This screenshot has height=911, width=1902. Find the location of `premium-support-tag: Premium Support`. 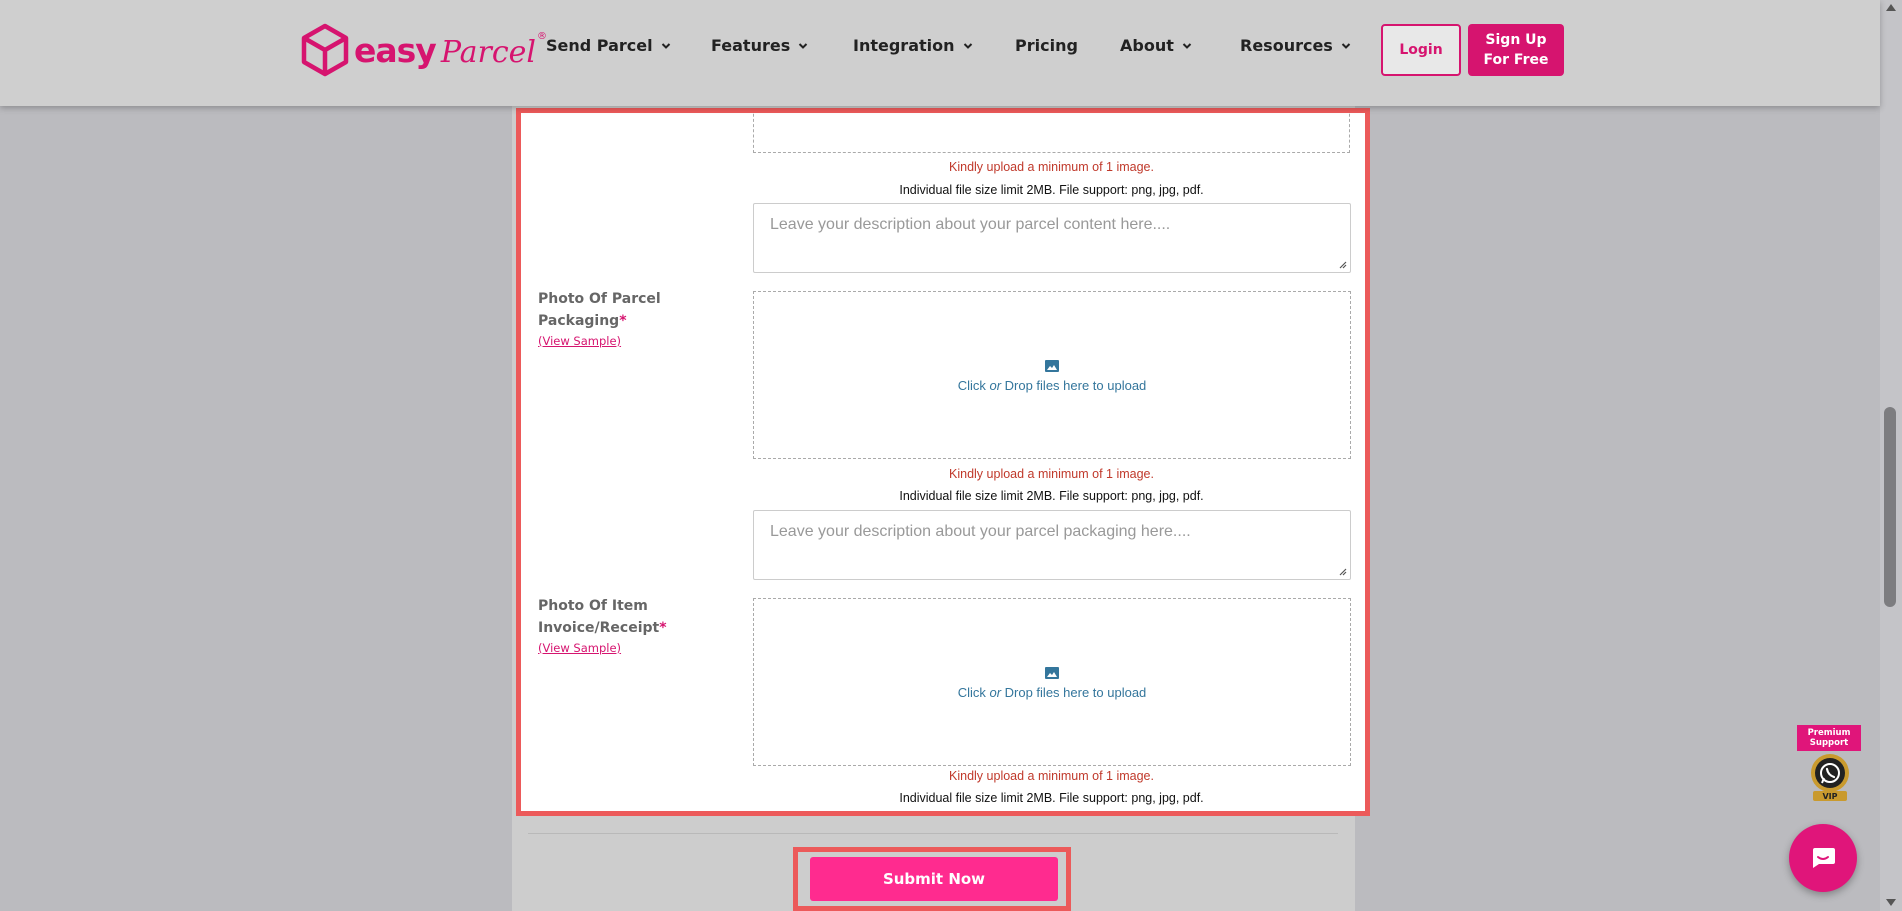

premium-support-tag: Premium Support is located at coordinates (1829, 738).